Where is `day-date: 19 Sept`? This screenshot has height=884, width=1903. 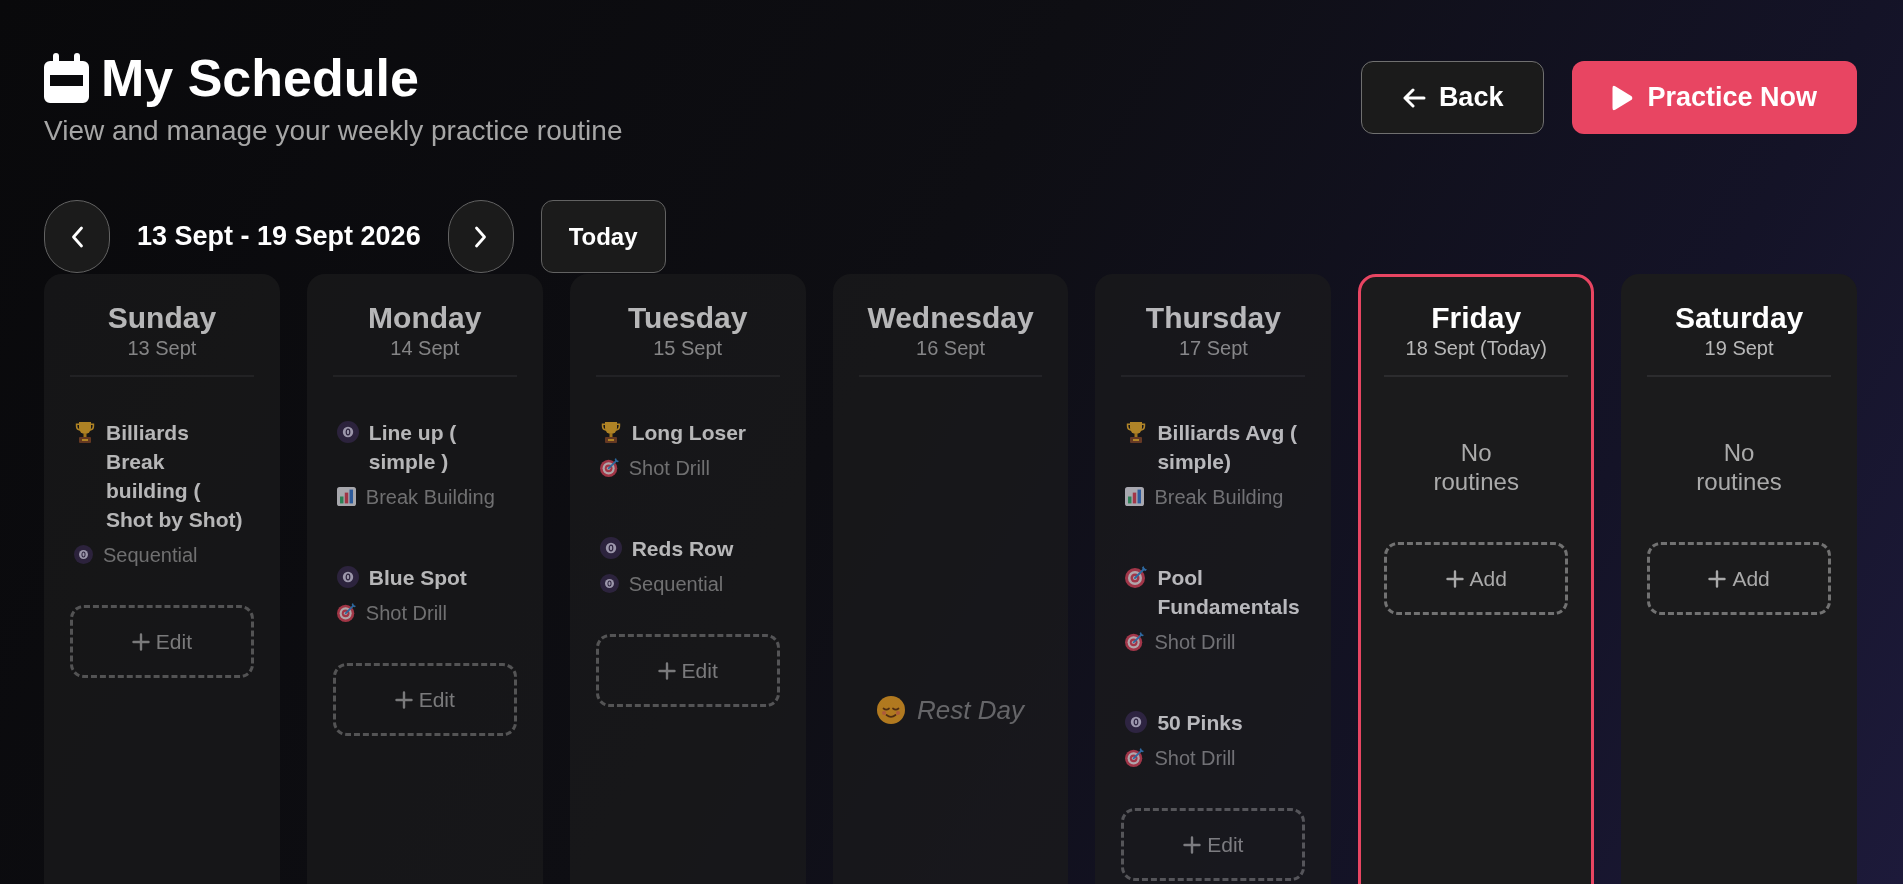
day-date: 19 Sept is located at coordinates (1739, 348).